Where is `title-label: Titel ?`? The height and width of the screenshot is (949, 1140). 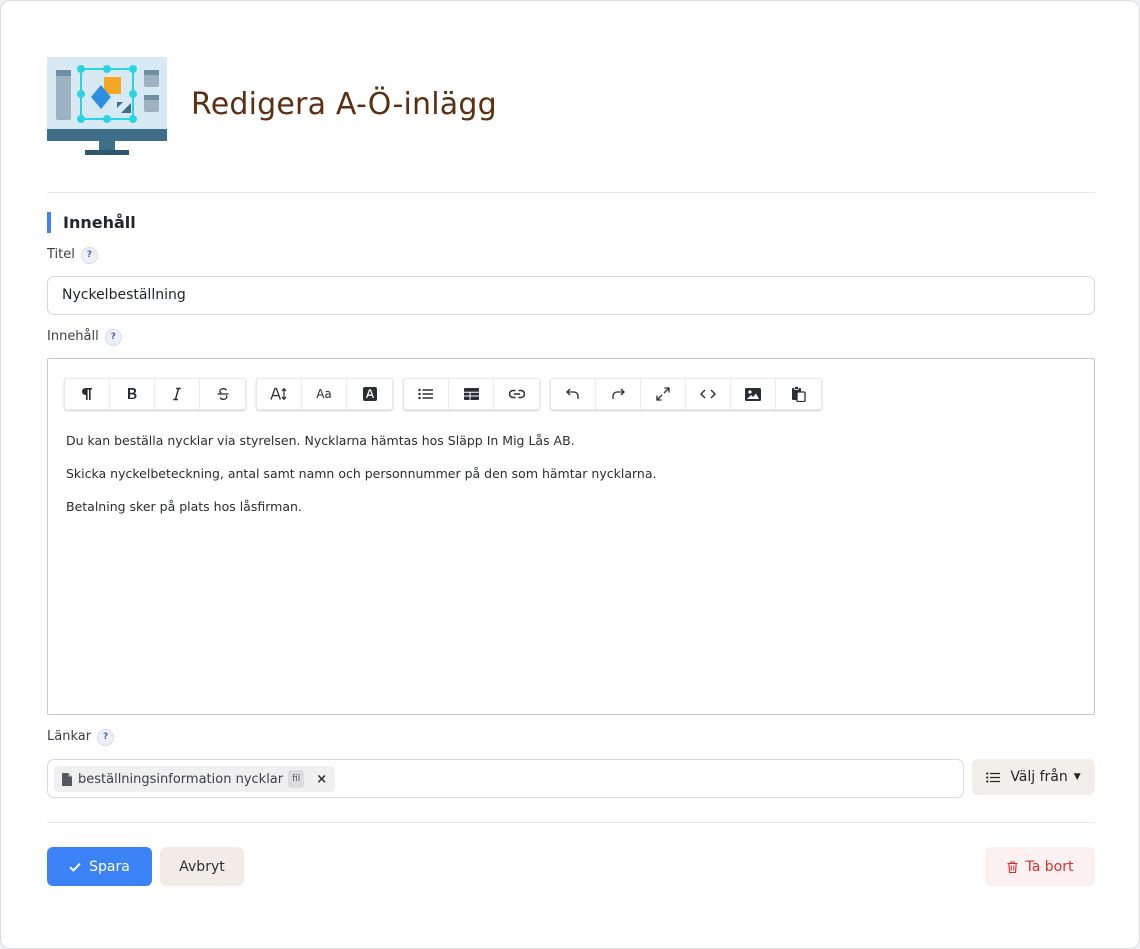
title-label: Titel ? is located at coordinates (72, 255).